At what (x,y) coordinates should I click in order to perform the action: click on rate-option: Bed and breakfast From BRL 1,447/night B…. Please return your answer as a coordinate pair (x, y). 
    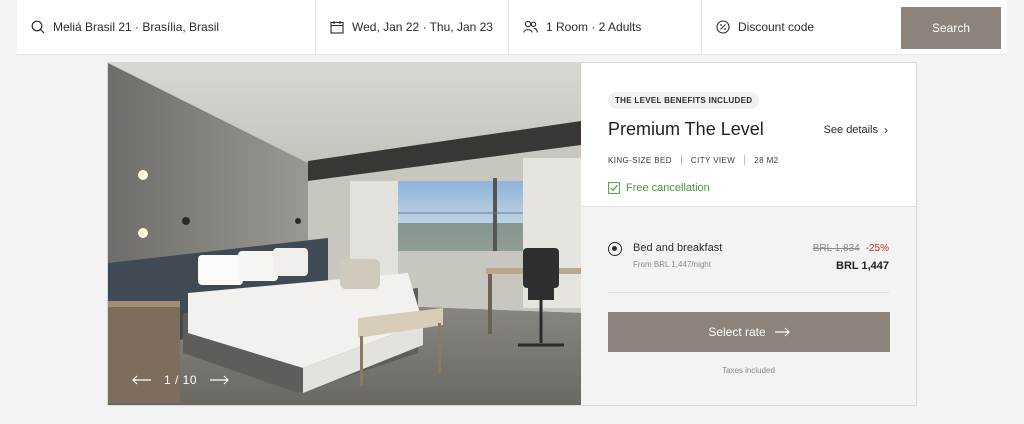
    Looking at the image, I should click on (748, 250).